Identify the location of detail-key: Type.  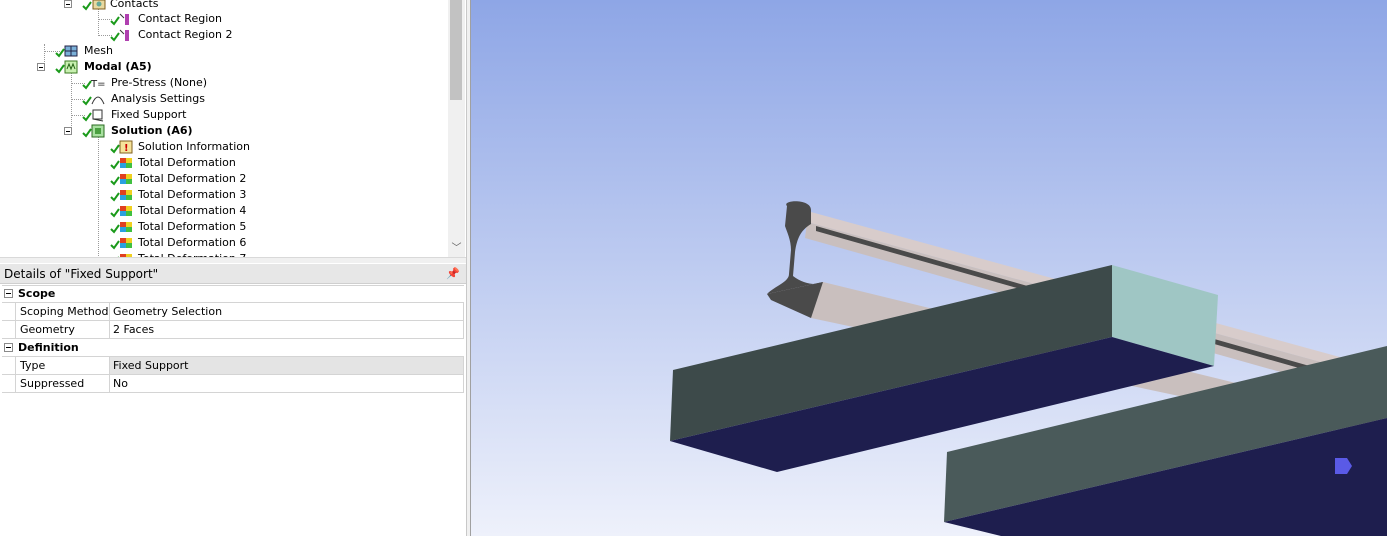
(62, 365).